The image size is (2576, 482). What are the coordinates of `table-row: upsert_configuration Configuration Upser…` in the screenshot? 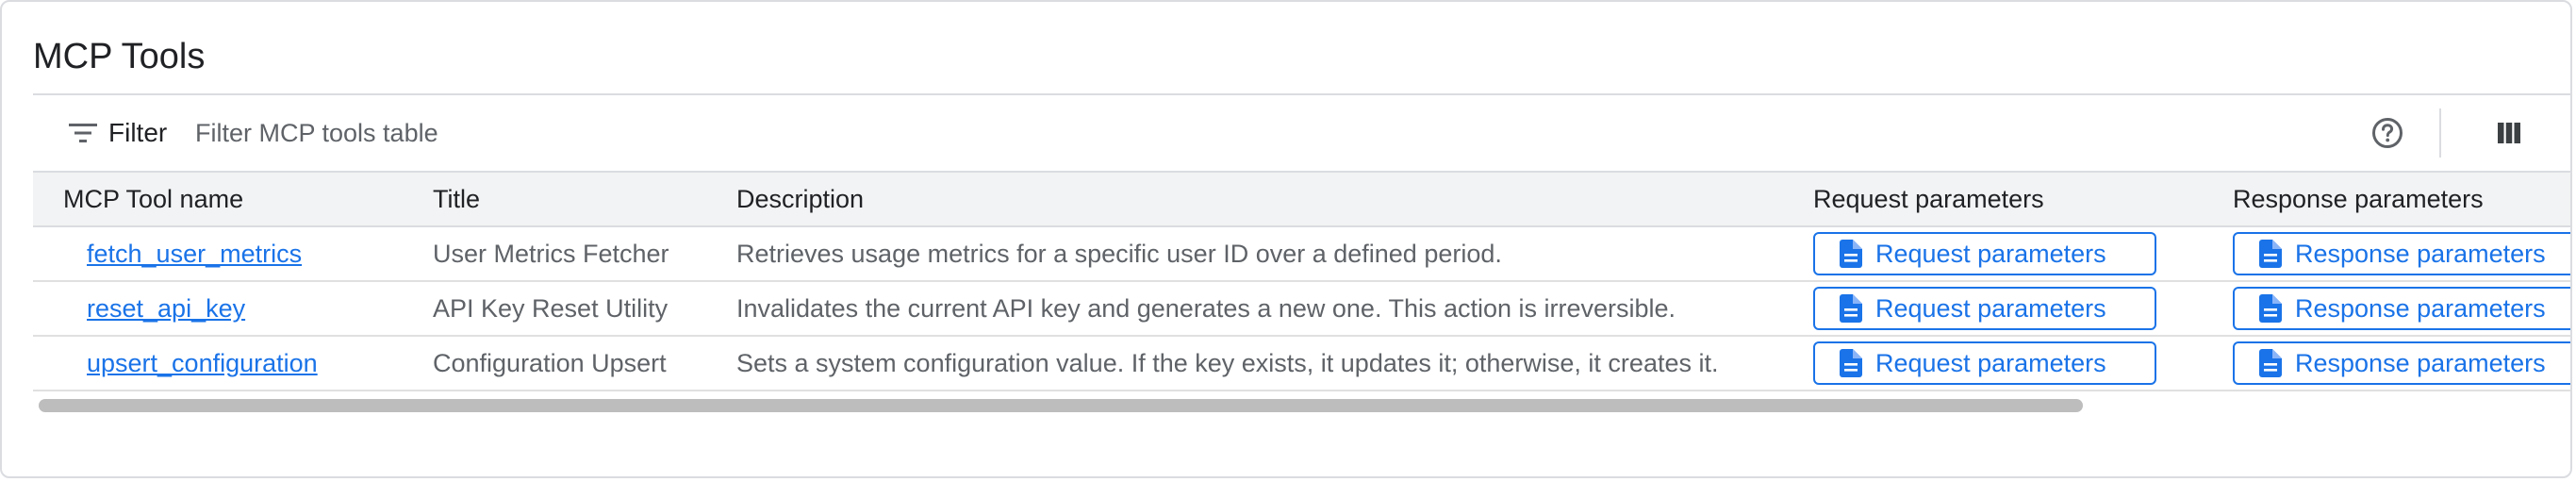 It's located at (1301, 364).